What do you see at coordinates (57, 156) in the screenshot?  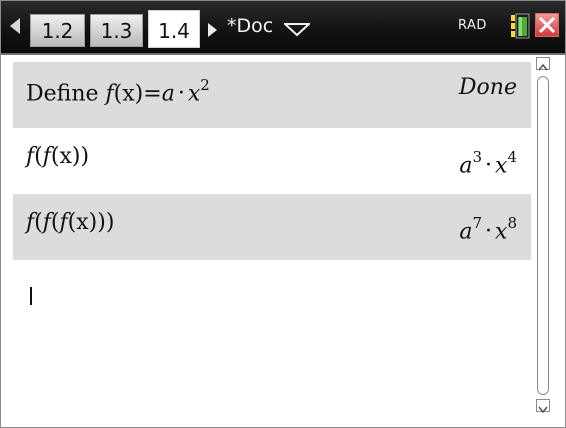 I see `entry-2-input: f(f(x))` at bounding box center [57, 156].